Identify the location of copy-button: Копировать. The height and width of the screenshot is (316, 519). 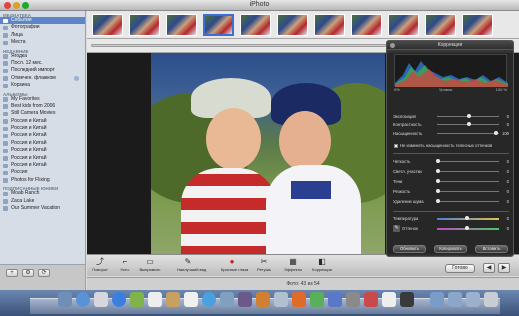
(450, 249).